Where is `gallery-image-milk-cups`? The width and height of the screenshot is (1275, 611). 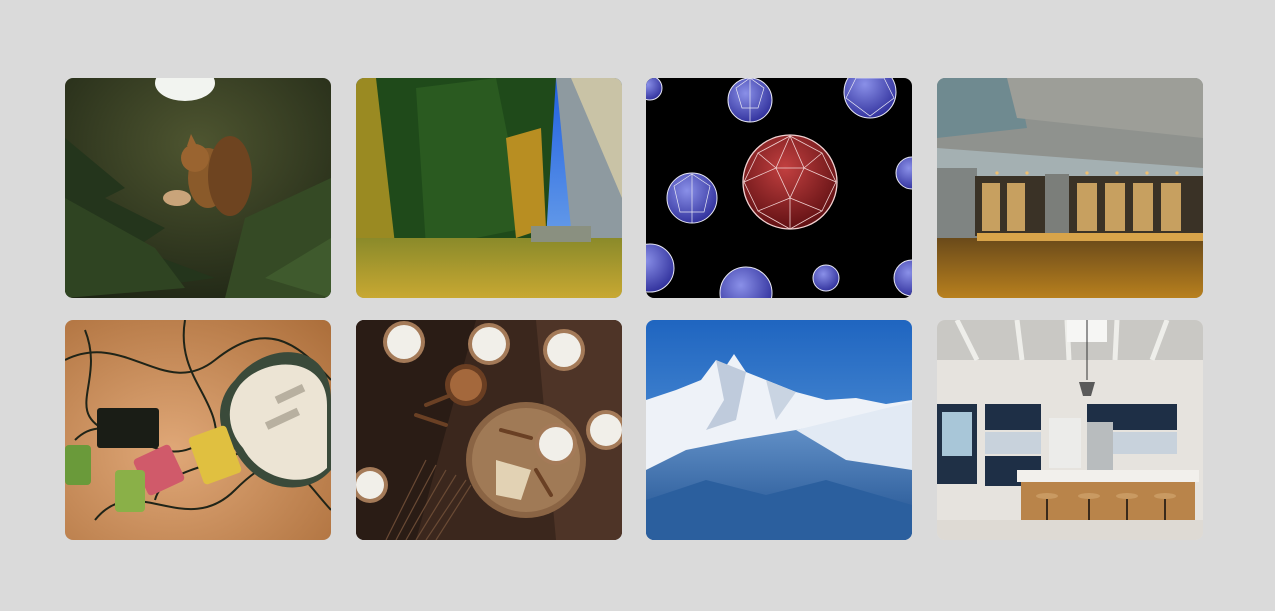 gallery-image-milk-cups is located at coordinates (488, 430).